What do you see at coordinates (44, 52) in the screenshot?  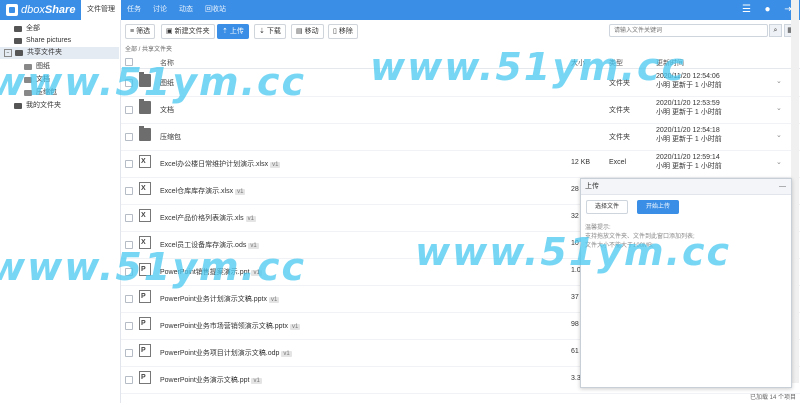 I see `tree-item-label: 共享文件夹` at bounding box center [44, 52].